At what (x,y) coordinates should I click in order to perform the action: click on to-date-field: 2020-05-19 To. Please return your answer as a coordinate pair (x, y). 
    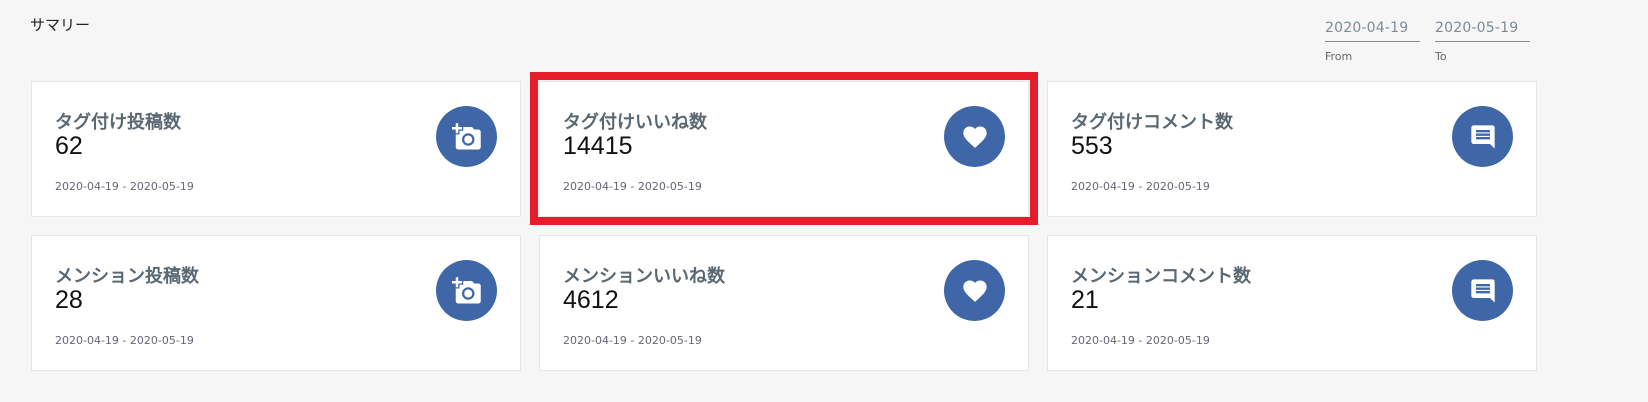
    Looking at the image, I should click on (1482, 41).